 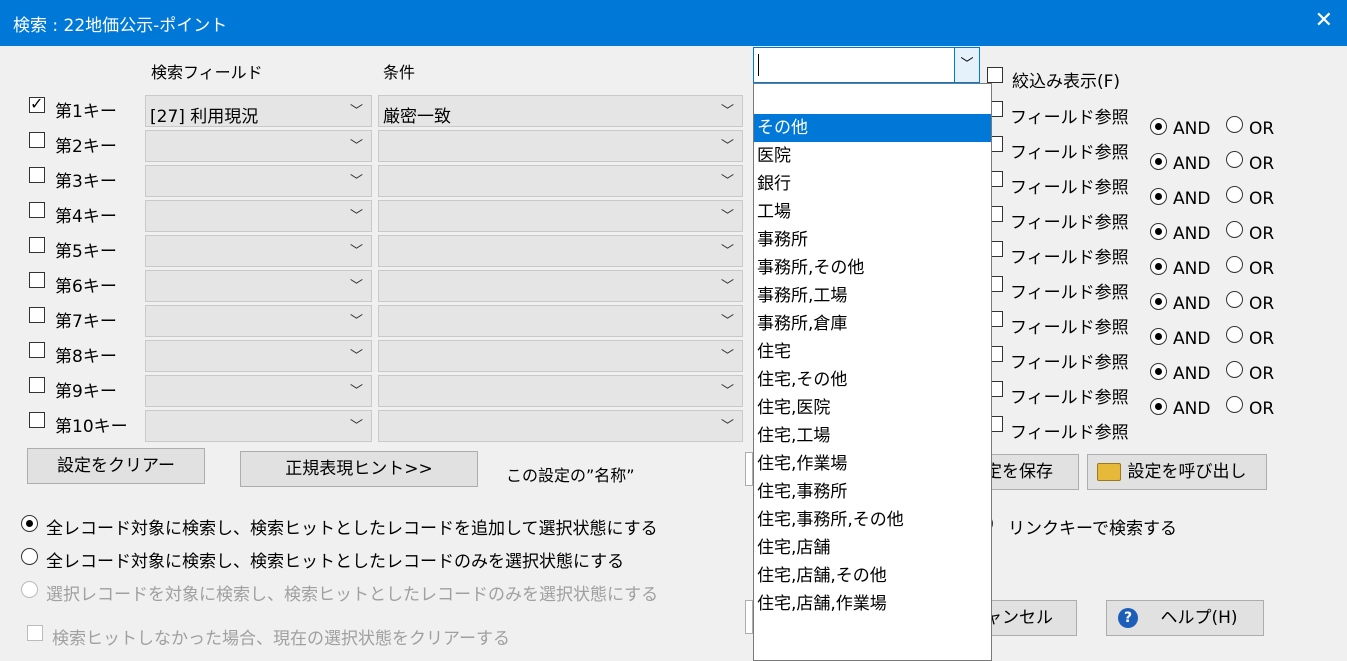 I want to click on key-10-field-select: ﹀, so click(x=258, y=426).